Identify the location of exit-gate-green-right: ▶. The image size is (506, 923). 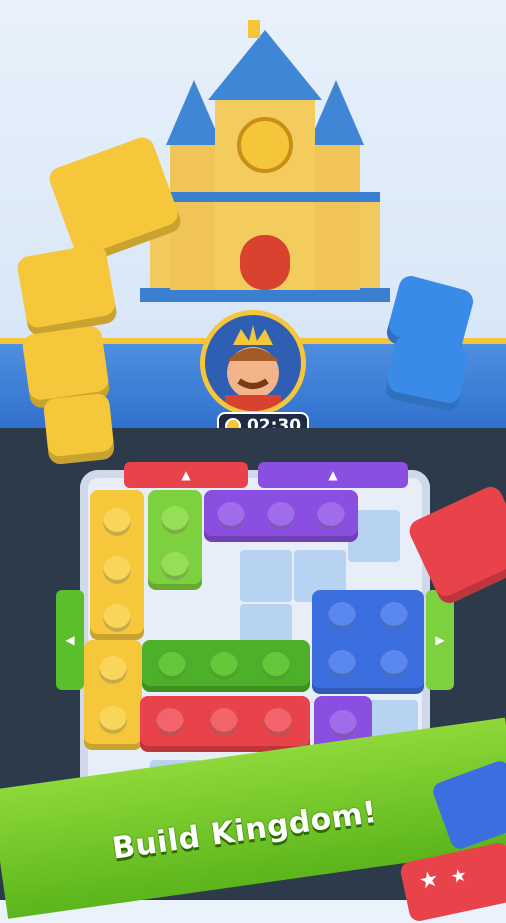
(440, 640).